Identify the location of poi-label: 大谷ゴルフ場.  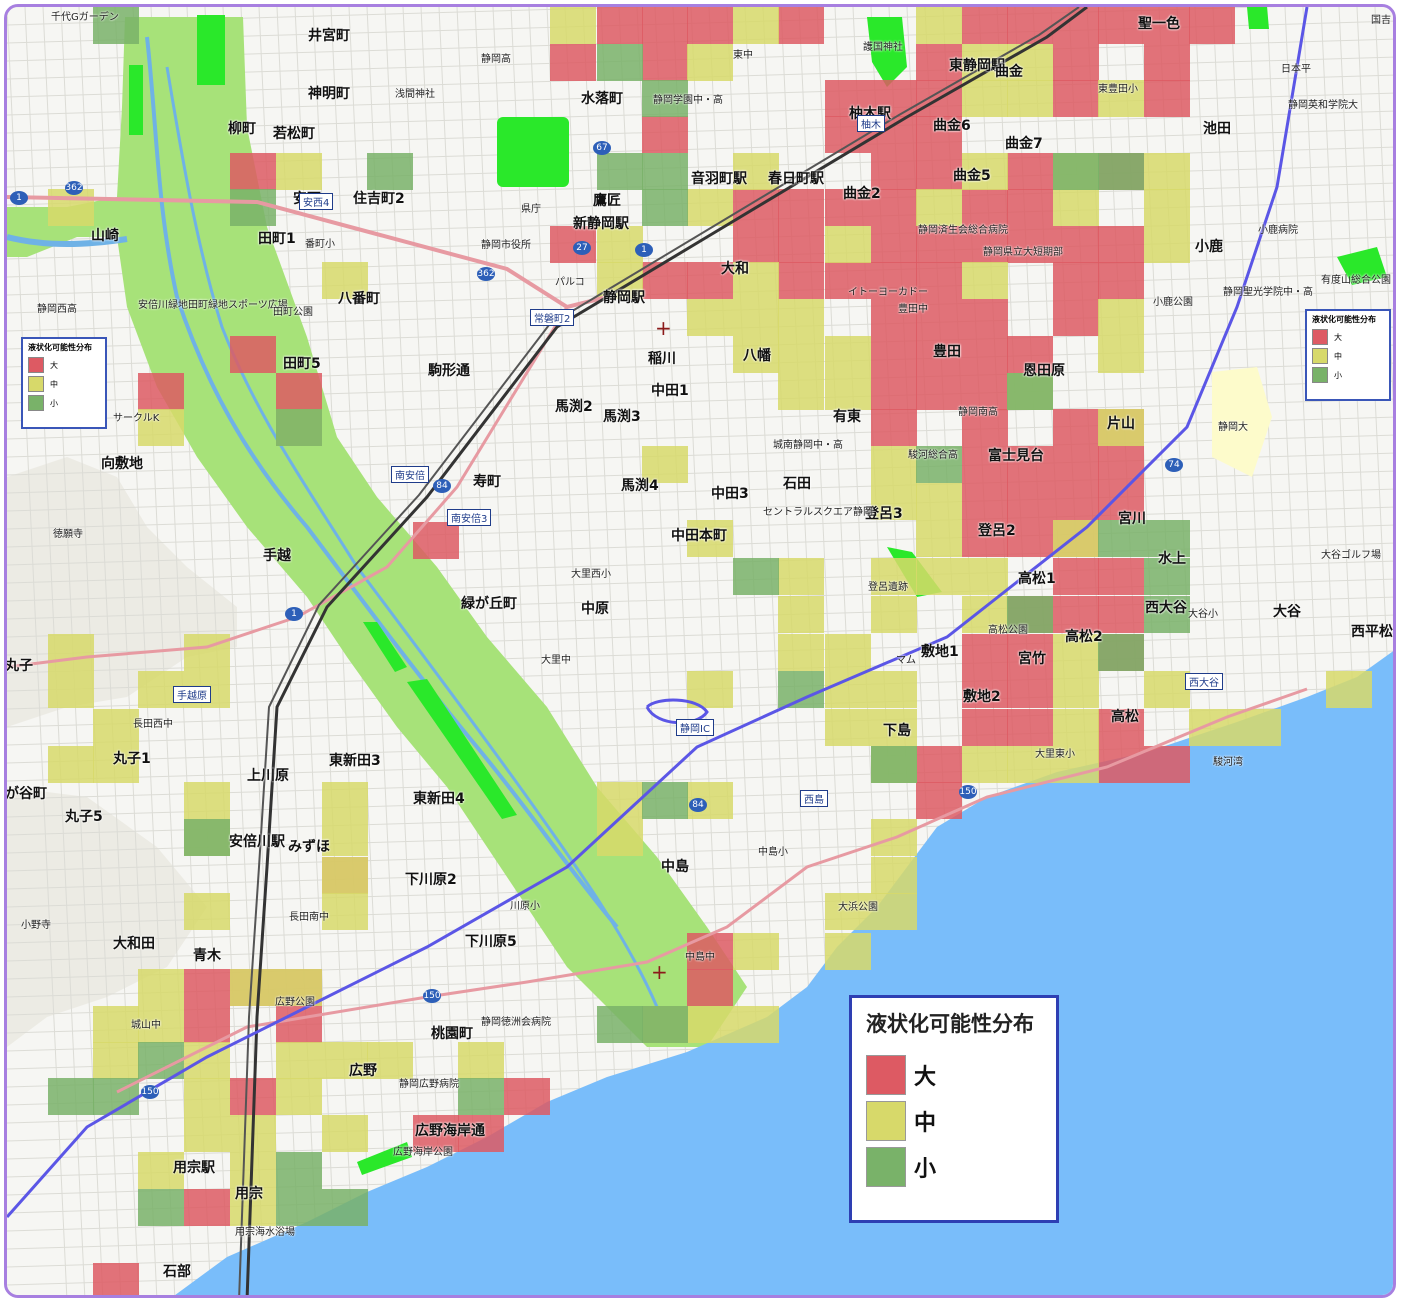
(1351, 555).